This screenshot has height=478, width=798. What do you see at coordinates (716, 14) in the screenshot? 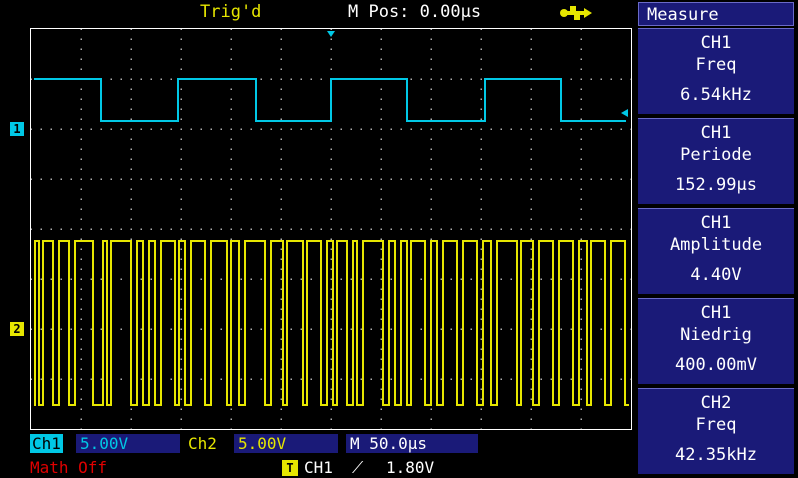
I see `measure-title: Measure` at bounding box center [716, 14].